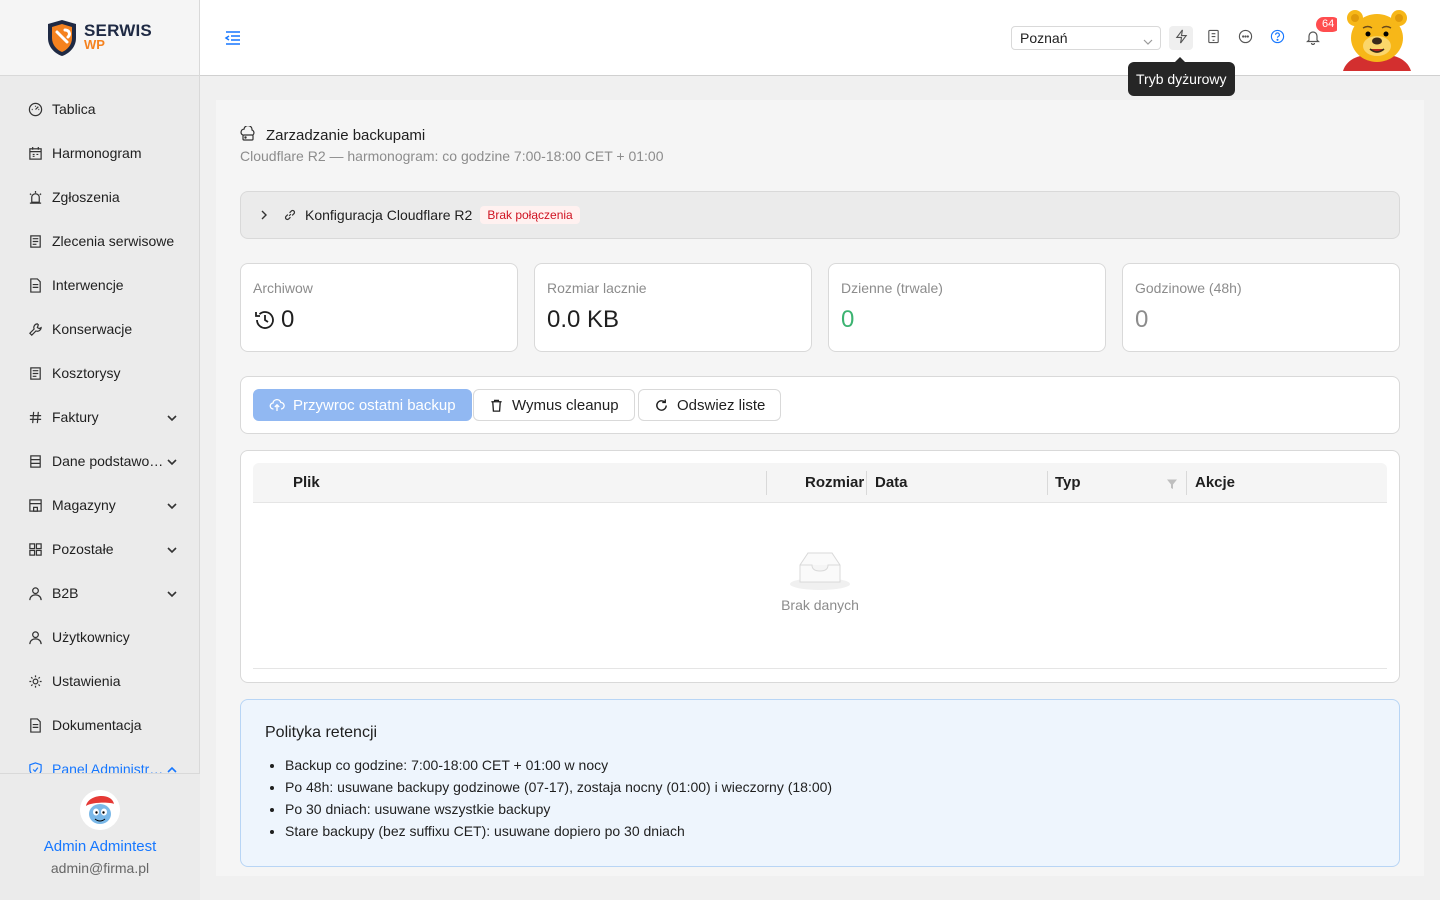 The height and width of the screenshot is (900, 1440). Describe the element at coordinates (283, 288) in the screenshot. I see `stat-label: Archiwow` at that location.